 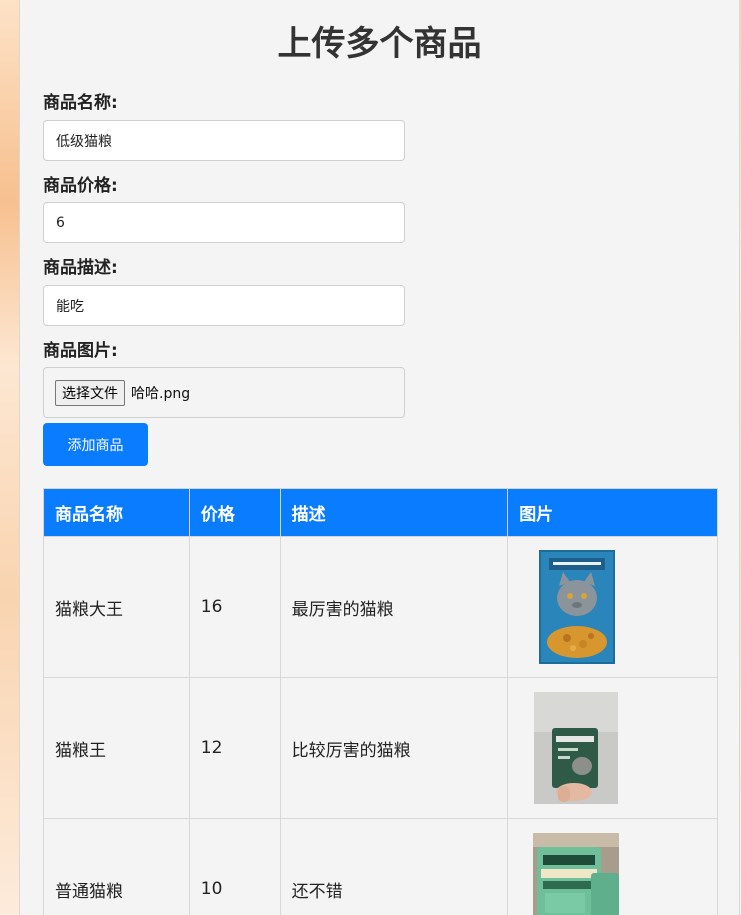 What do you see at coordinates (379, 44) in the screenshot?
I see `page-title: 上传多个商品` at bounding box center [379, 44].